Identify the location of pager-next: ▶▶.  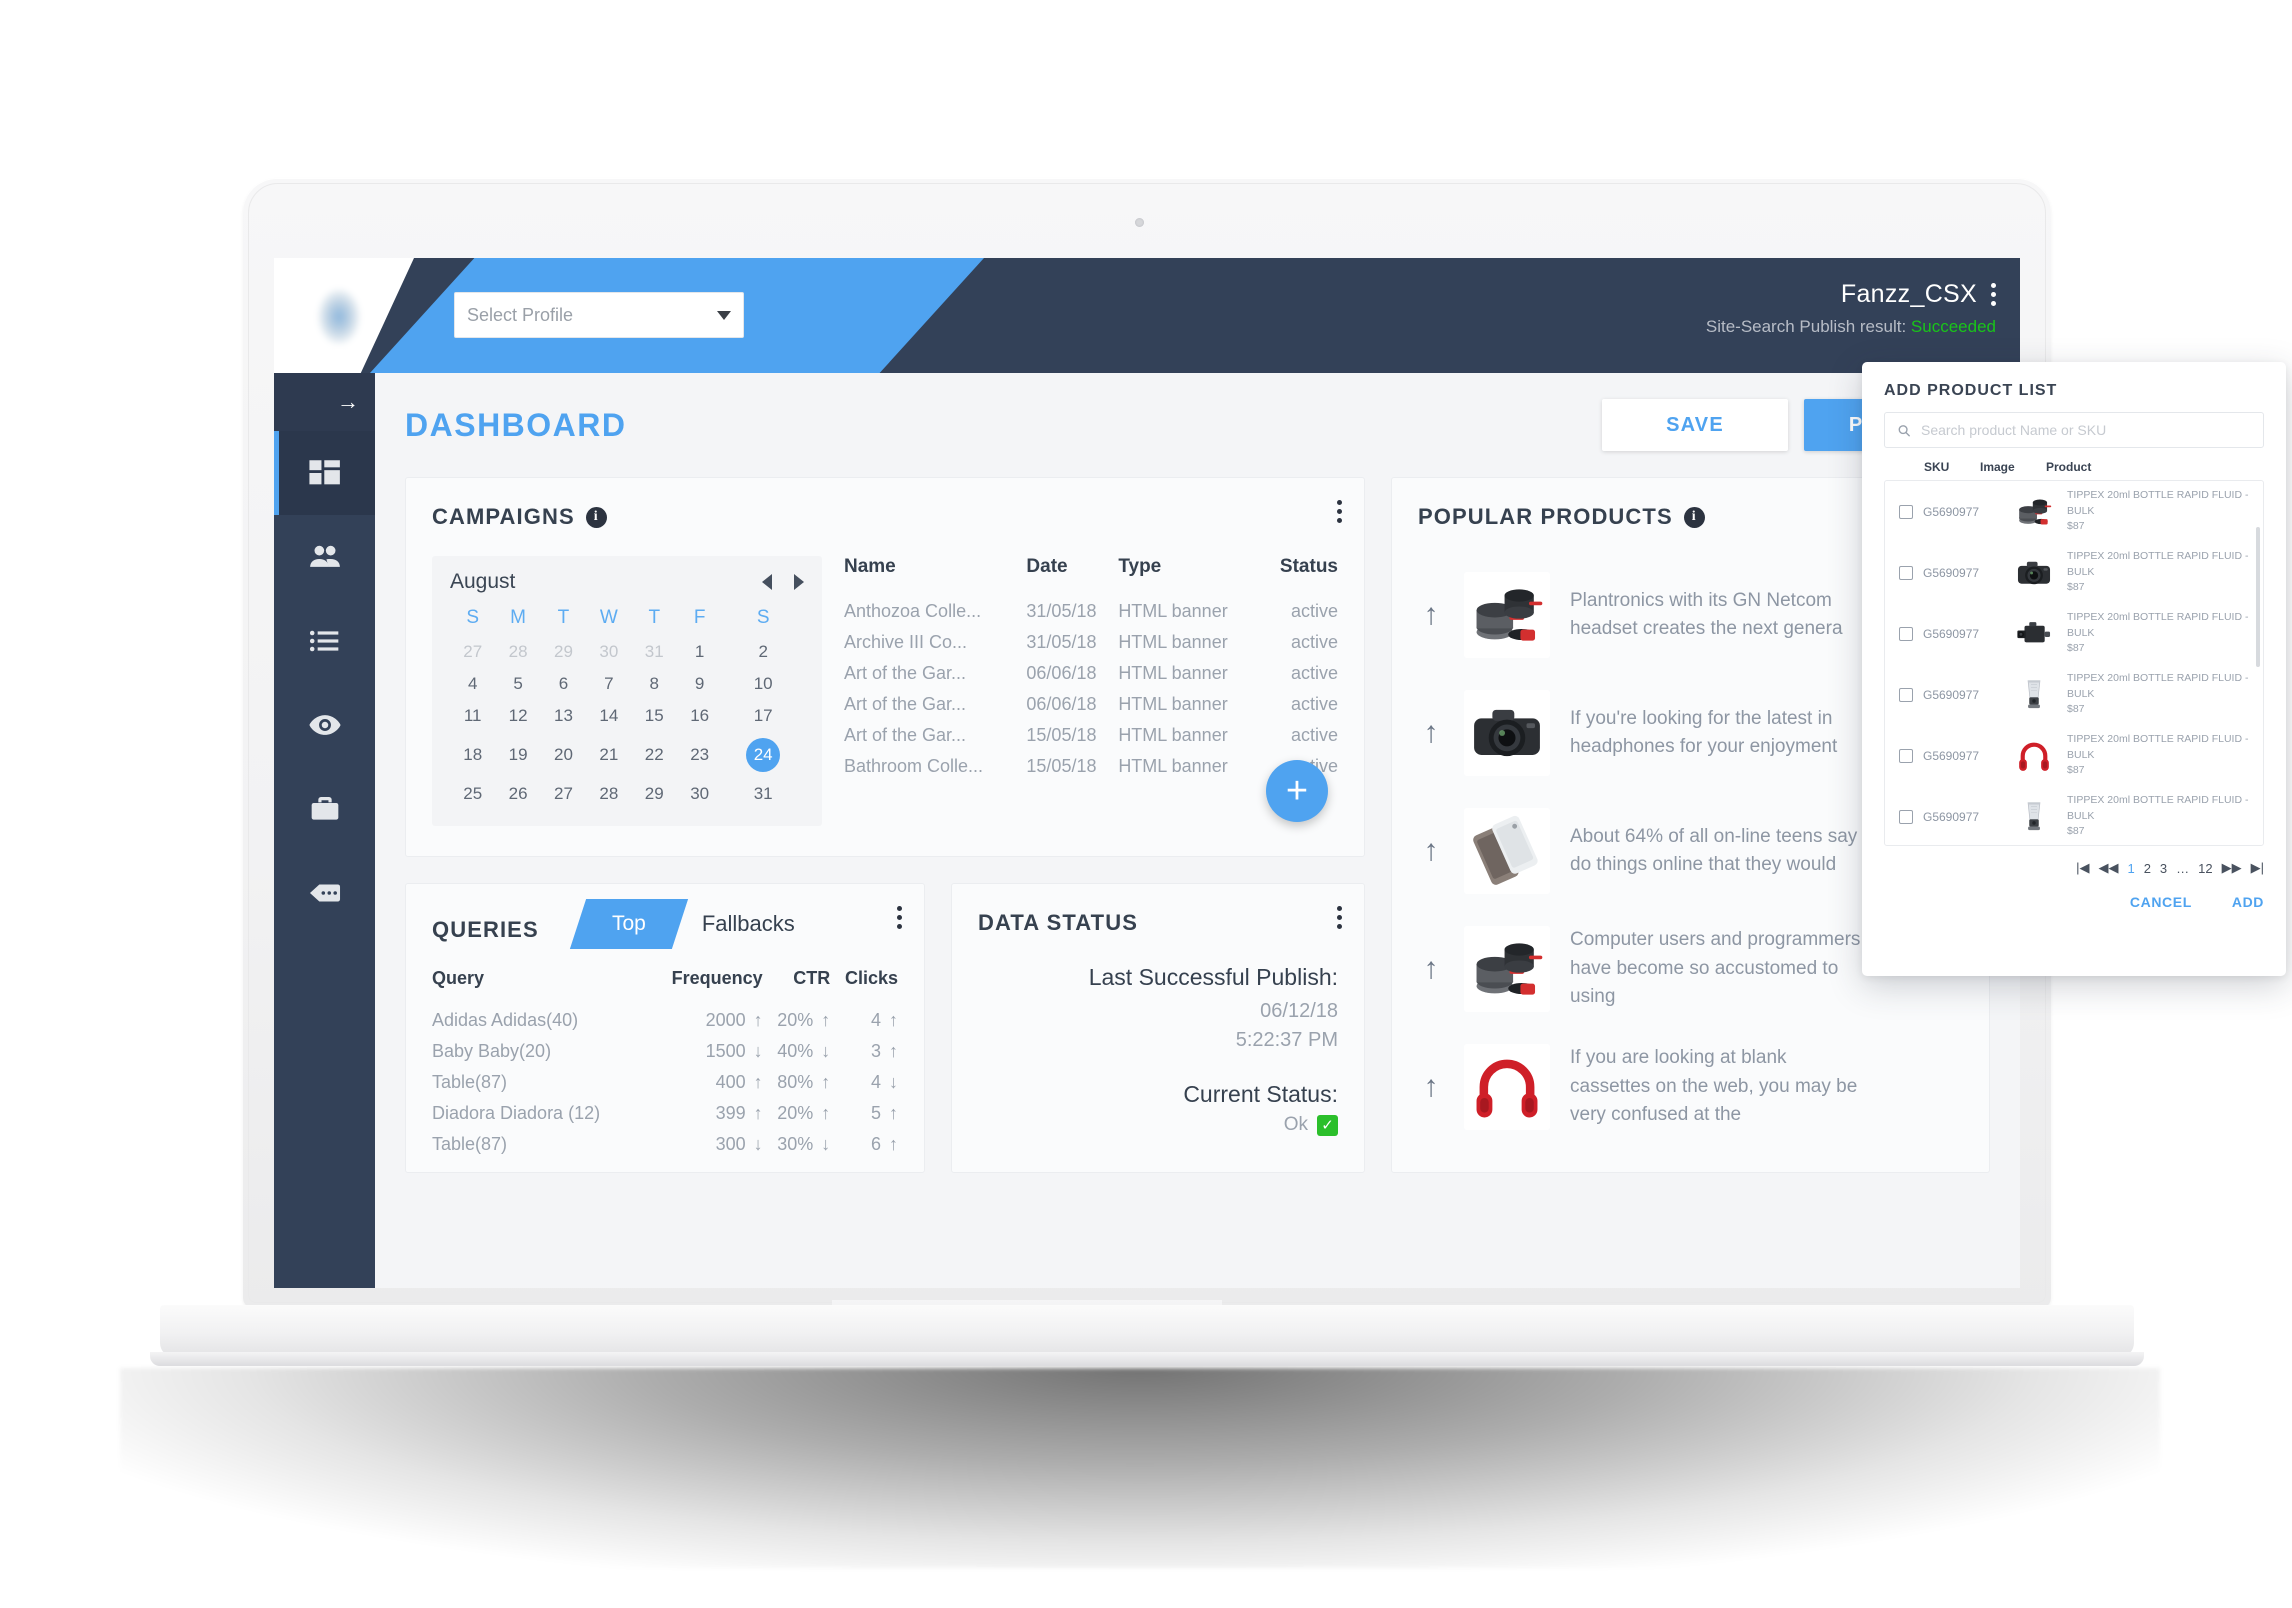
(2232, 868).